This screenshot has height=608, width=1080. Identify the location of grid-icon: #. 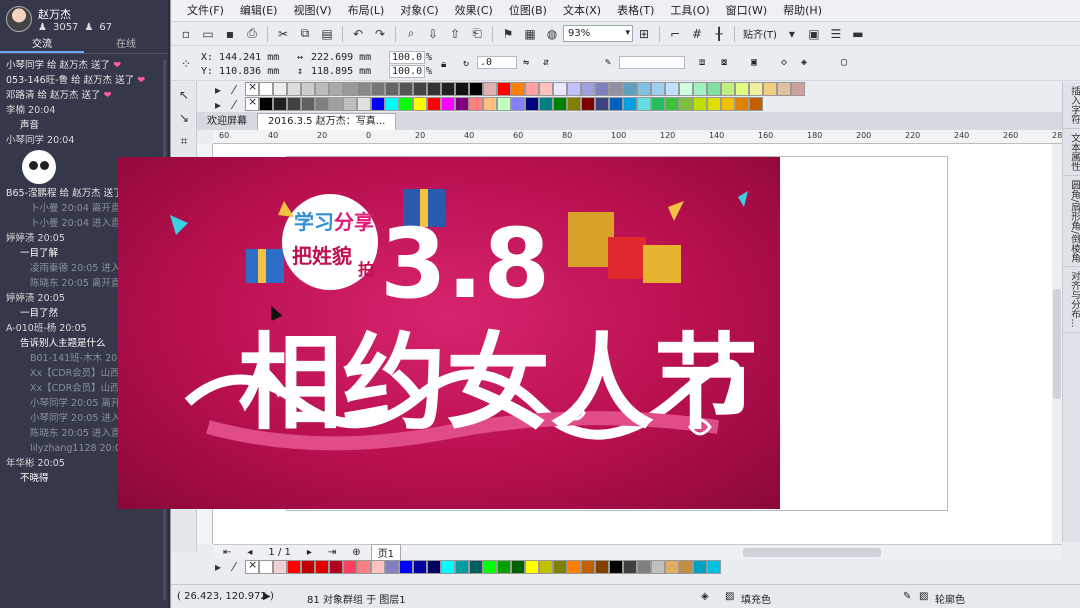
(697, 34).